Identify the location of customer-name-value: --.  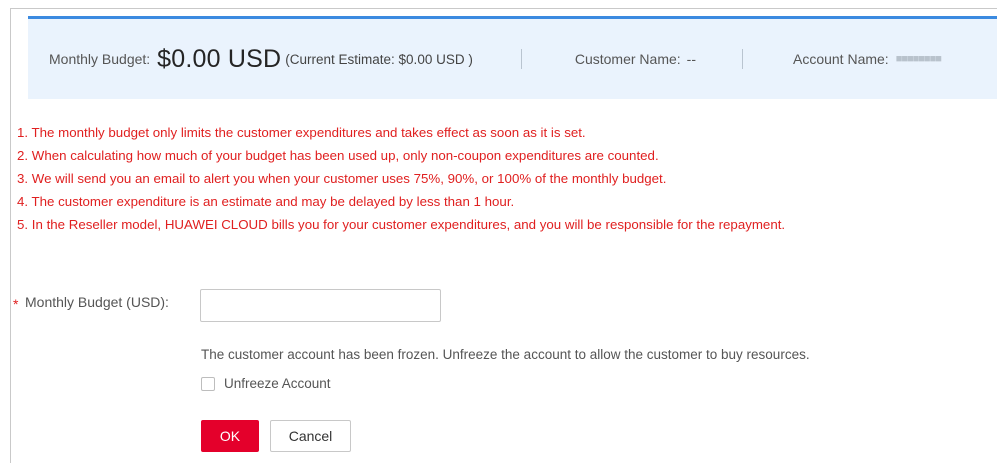
(691, 59).